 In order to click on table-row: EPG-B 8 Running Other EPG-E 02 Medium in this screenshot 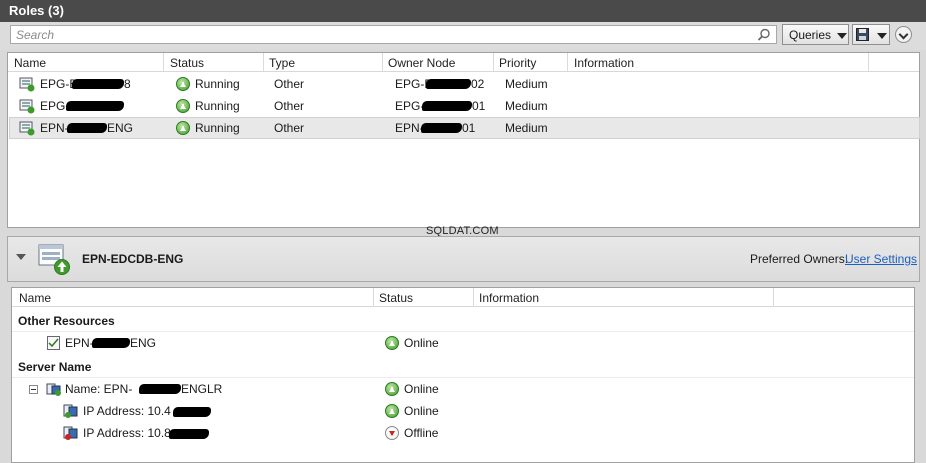, I will do `click(464, 84)`.